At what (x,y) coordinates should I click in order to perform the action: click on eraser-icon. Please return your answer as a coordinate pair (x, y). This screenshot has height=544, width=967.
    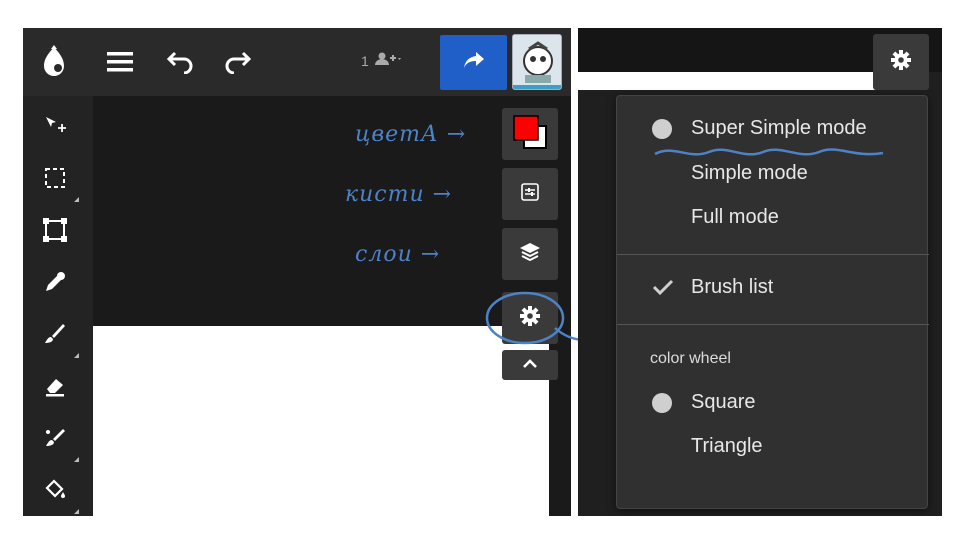
    Looking at the image, I should click on (55, 388).